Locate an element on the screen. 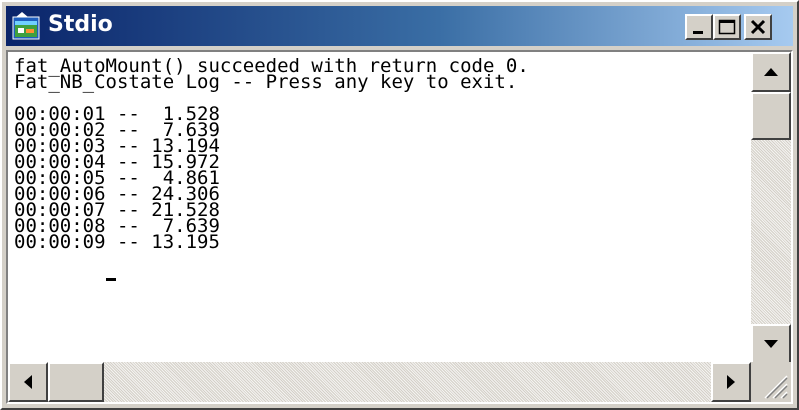  scroll-left-button is located at coordinates (28, 382).